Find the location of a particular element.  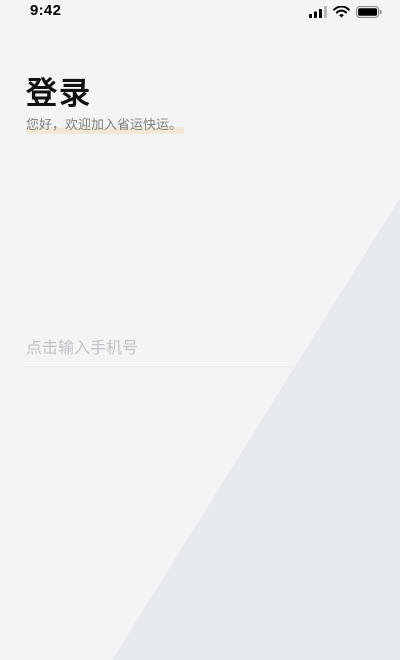

cellular-signal-icon is located at coordinates (318, 12).